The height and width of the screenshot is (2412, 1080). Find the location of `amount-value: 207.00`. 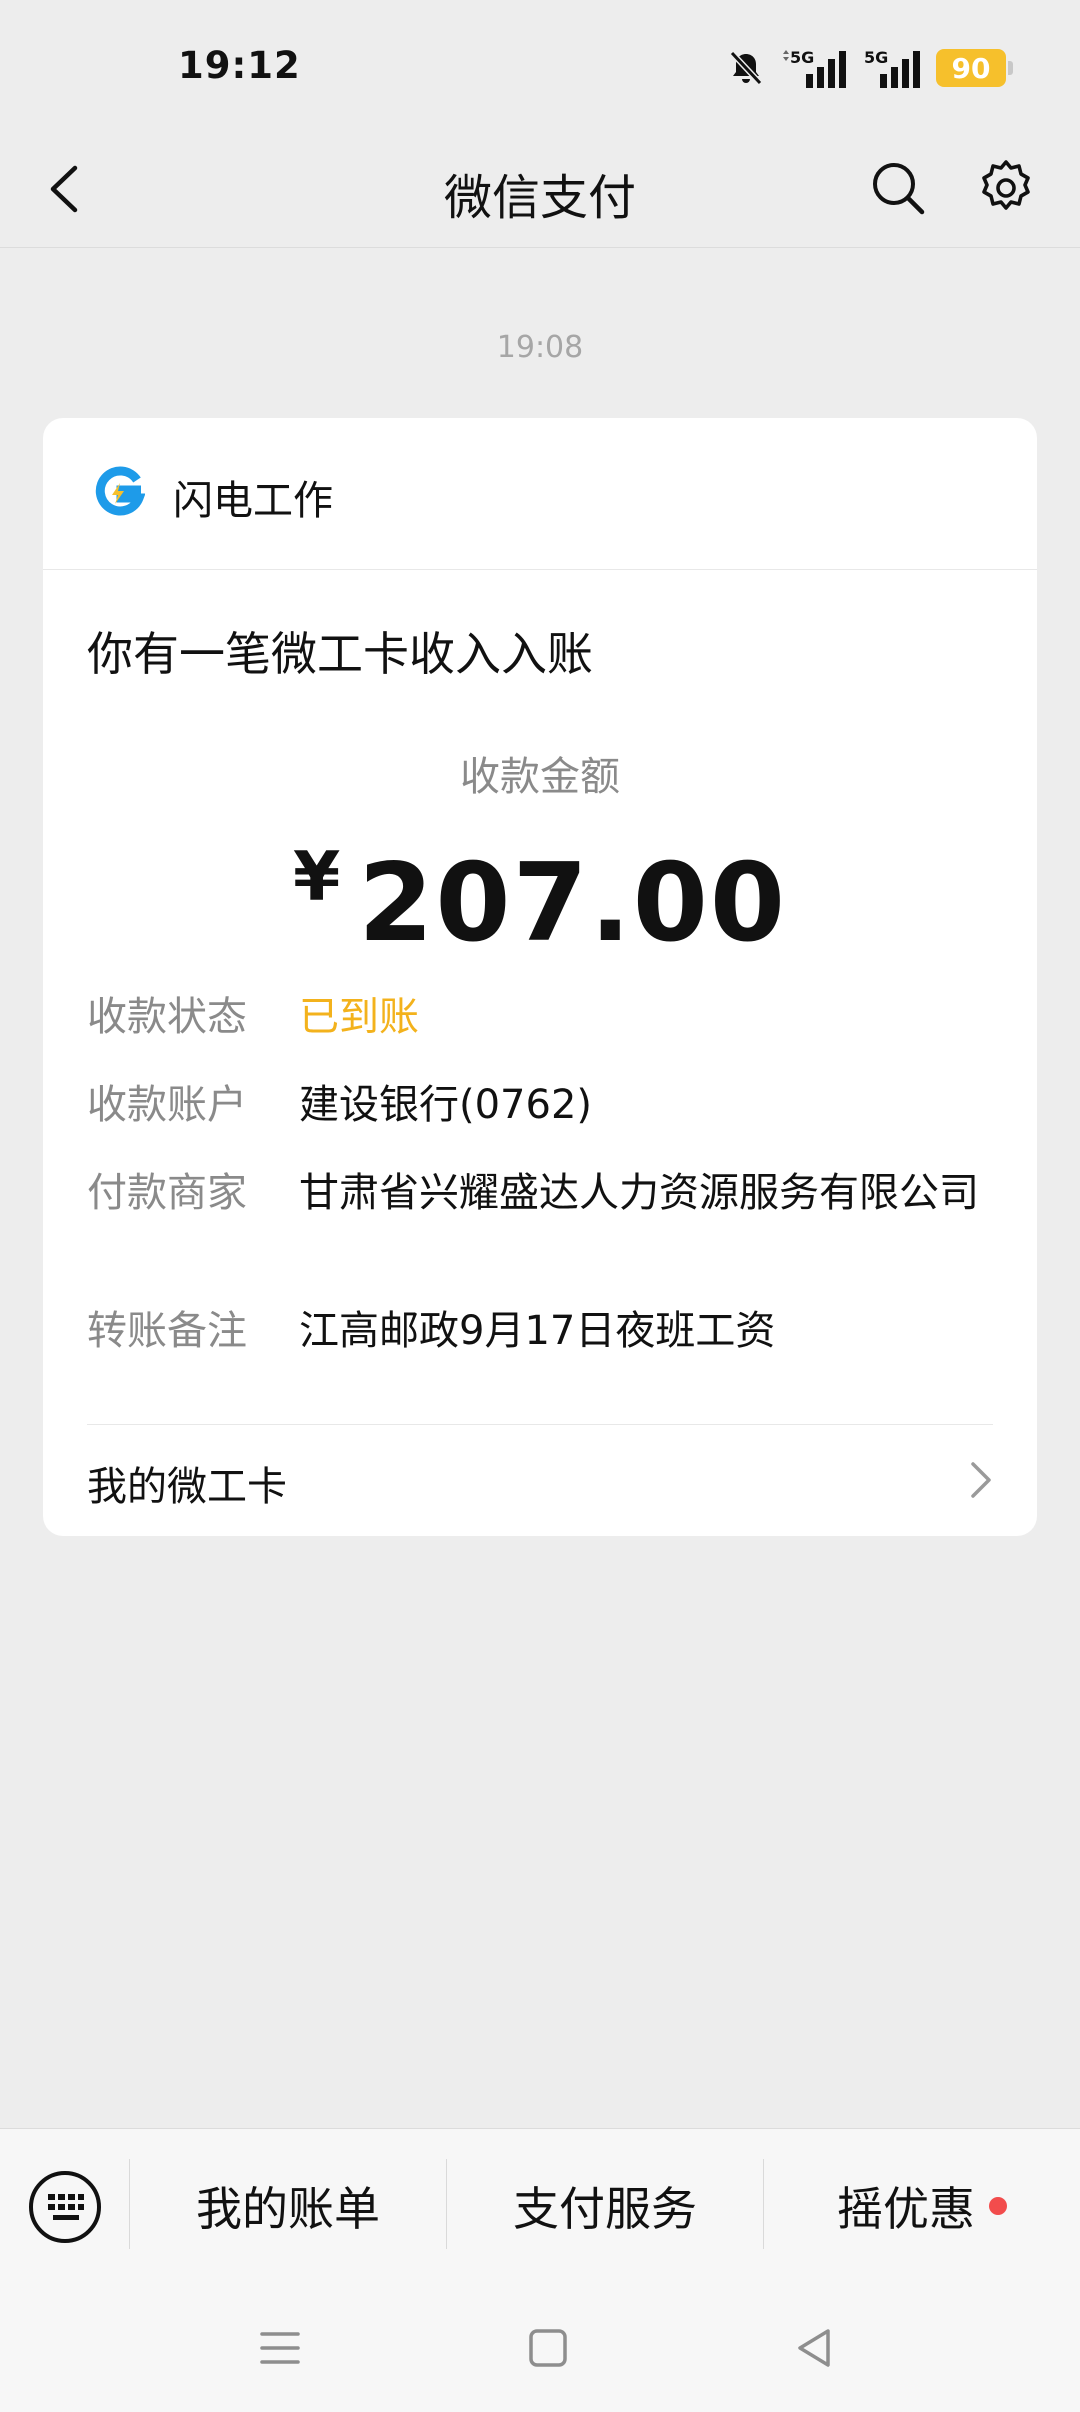

amount-value: 207.00 is located at coordinates (573, 903).